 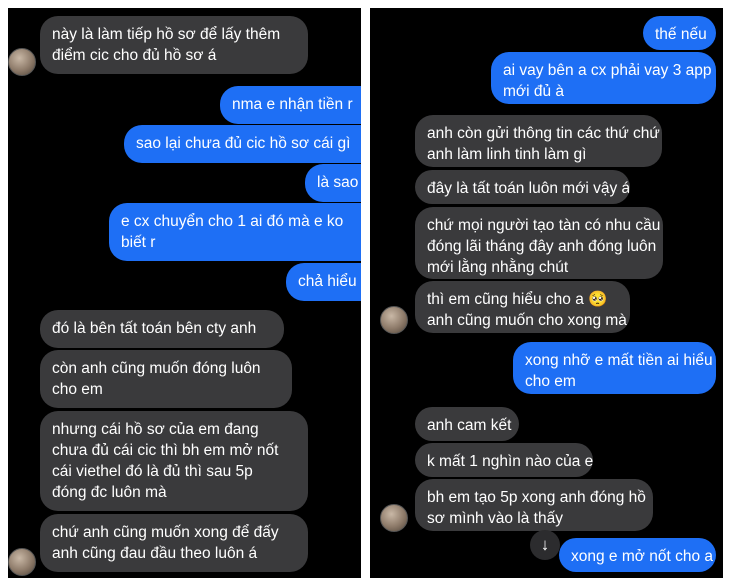 I want to click on message-line: chứ anh cũng muốn xong để đấy, so click(x=165, y=532).